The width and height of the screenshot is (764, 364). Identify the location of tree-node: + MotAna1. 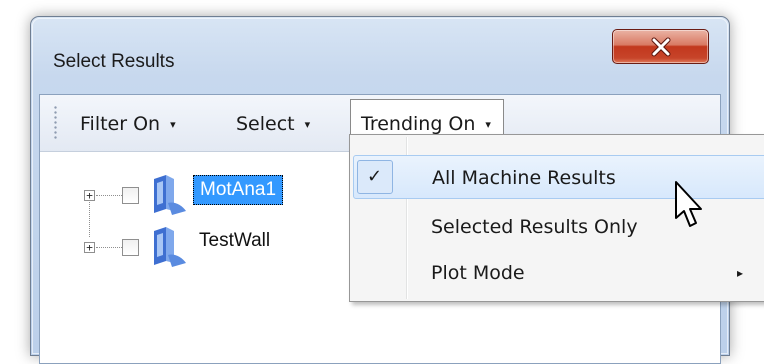
(190, 192).